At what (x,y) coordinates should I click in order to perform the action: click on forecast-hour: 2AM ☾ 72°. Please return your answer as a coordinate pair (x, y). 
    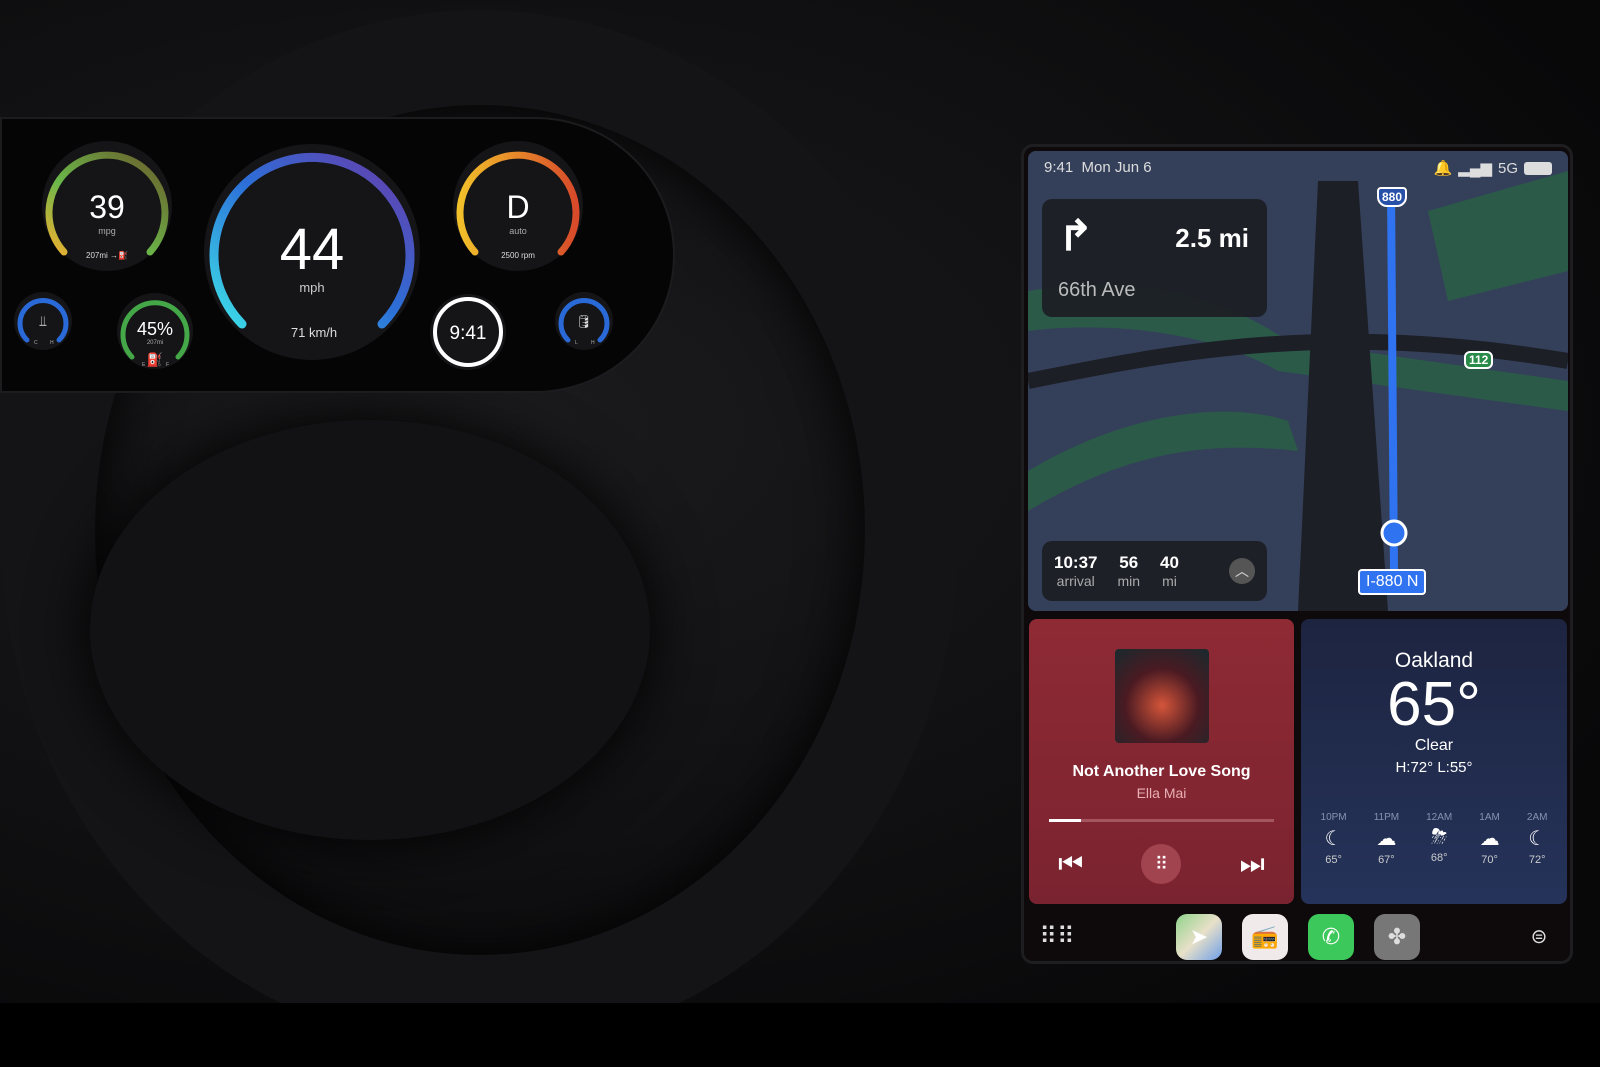
    Looking at the image, I should click on (1537, 839).